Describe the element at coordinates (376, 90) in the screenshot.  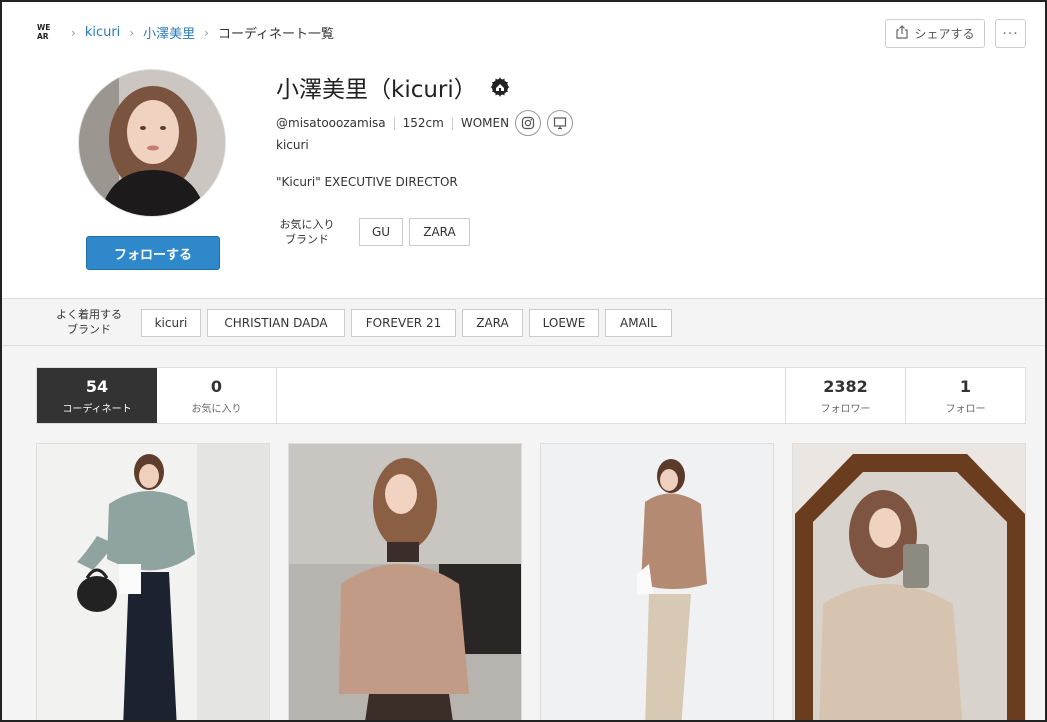
I see `profile-name-text: 小澤美里（kicuri）` at that location.